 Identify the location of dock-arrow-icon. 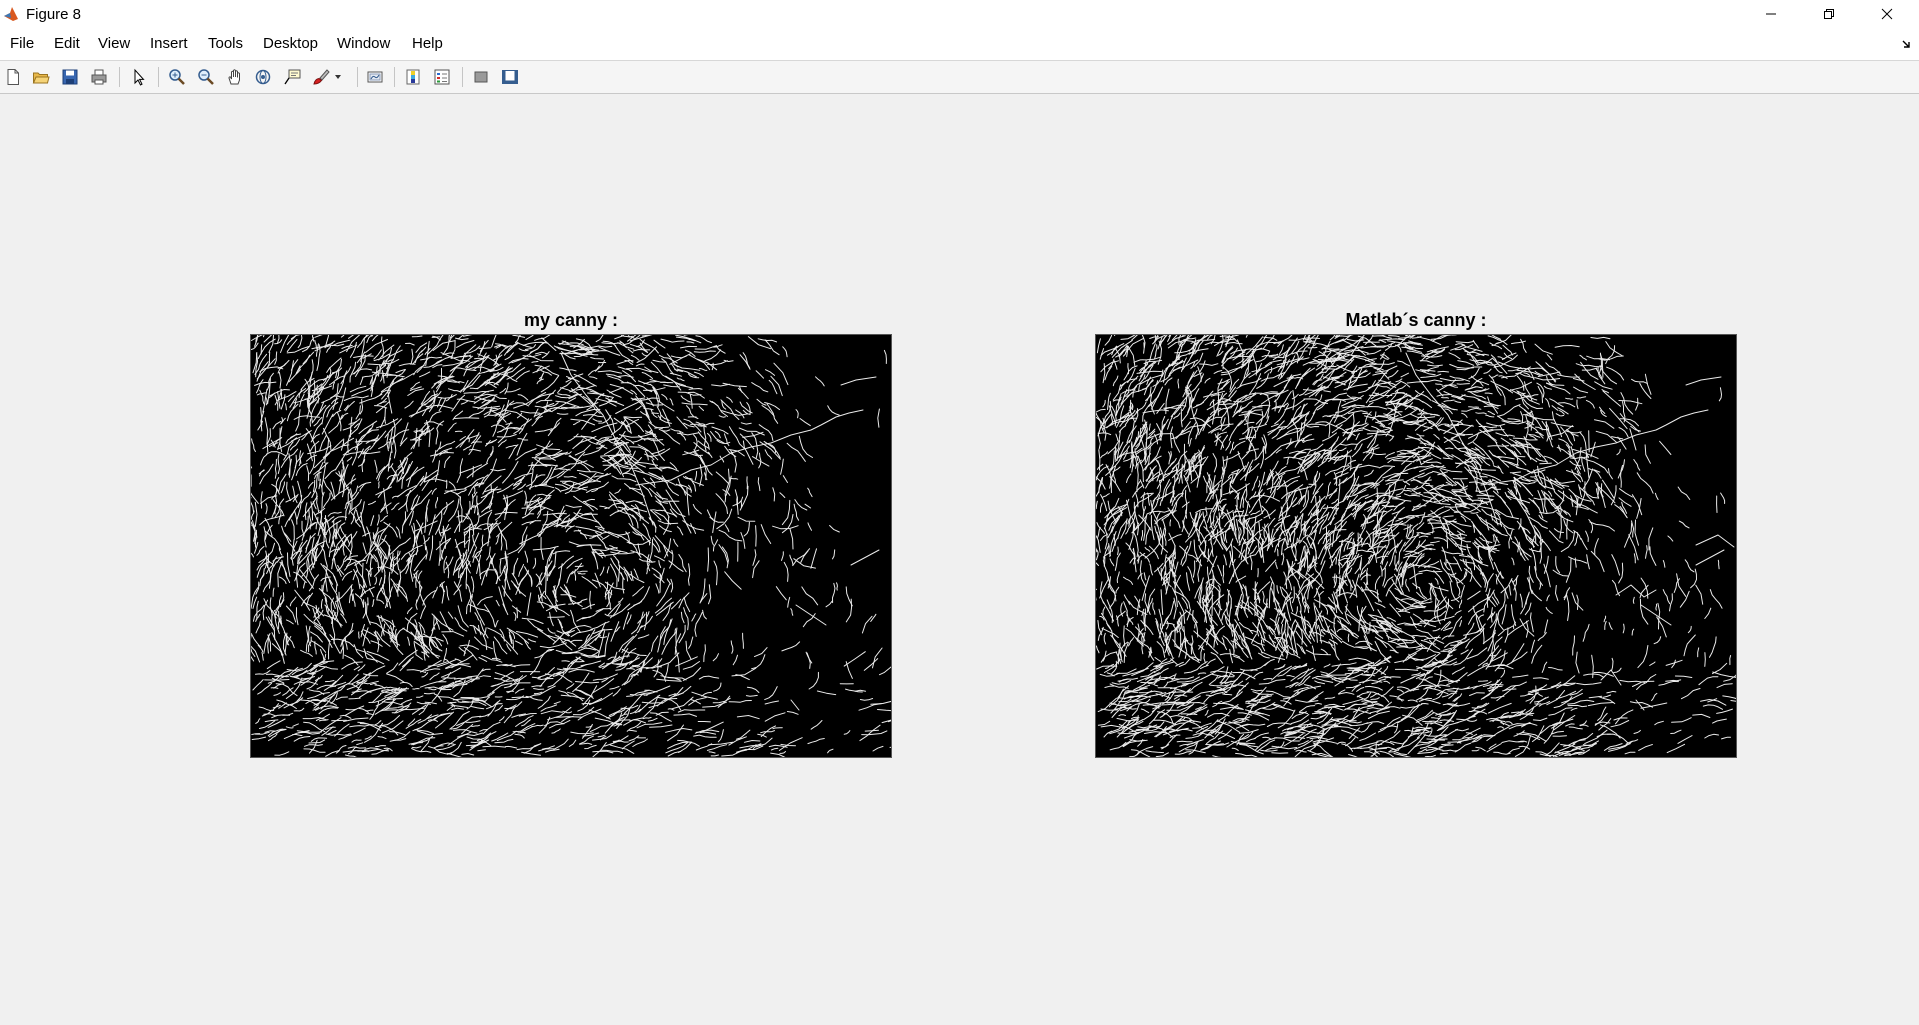
(1907, 44).